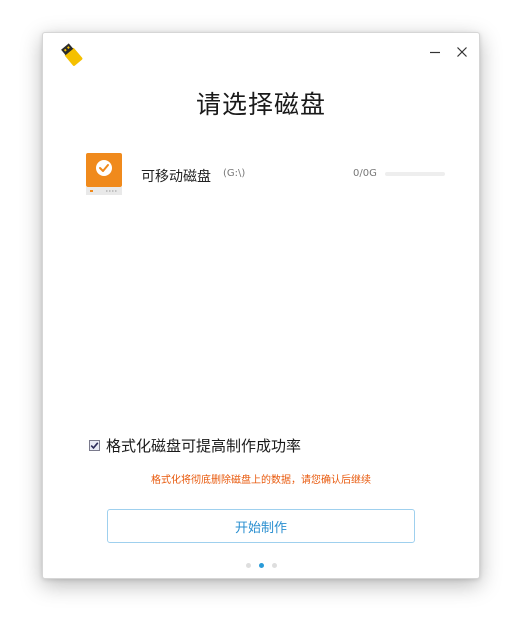 This screenshot has width=522, height=632. What do you see at coordinates (176, 177) in the screenshot?
I see `disk-name: 可移动磁盘` at bounding box center [176, 177].